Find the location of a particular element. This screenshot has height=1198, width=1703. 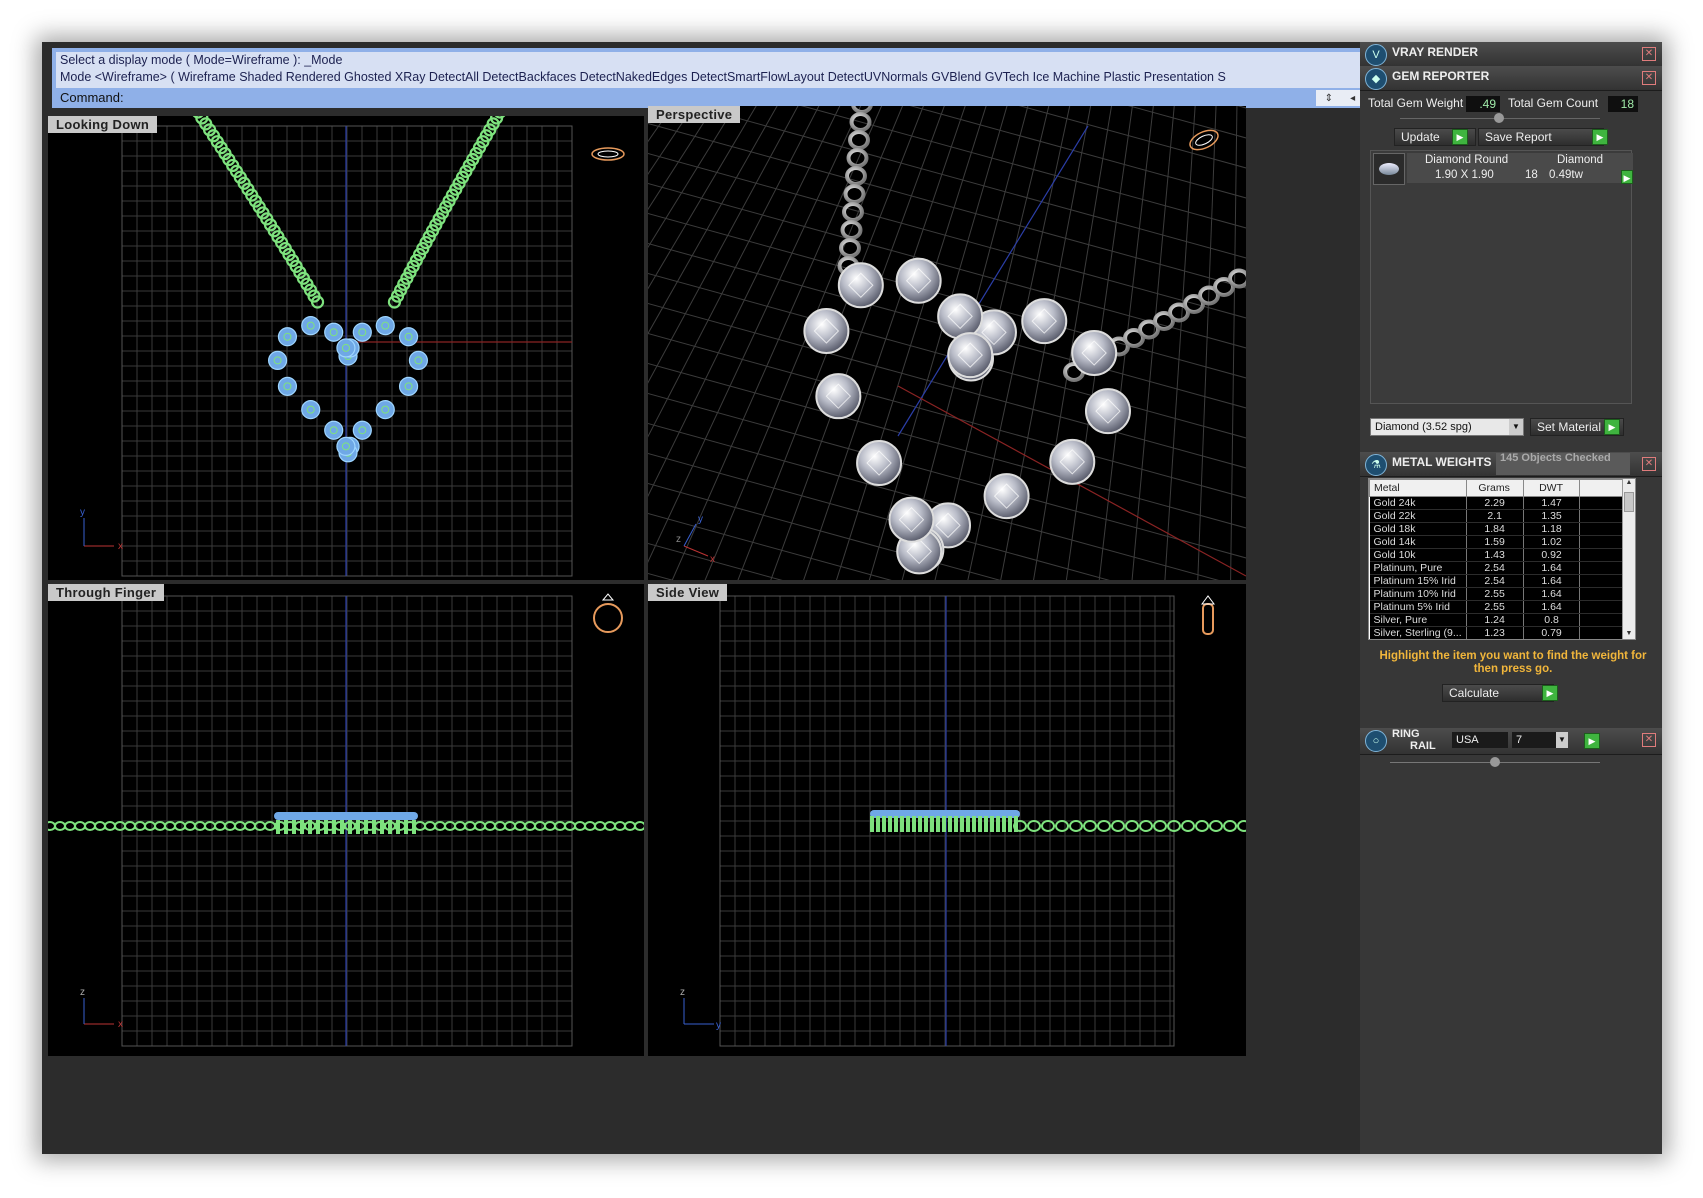

viewport-title: Perspective is located at coordinates (694, 114).